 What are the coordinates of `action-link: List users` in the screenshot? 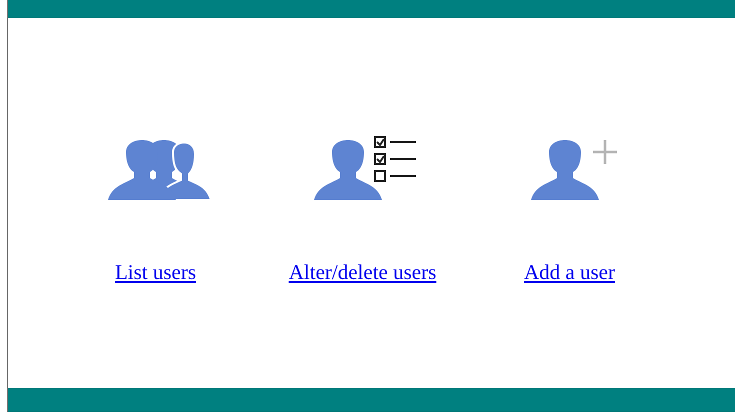 It's located at (155, 272).